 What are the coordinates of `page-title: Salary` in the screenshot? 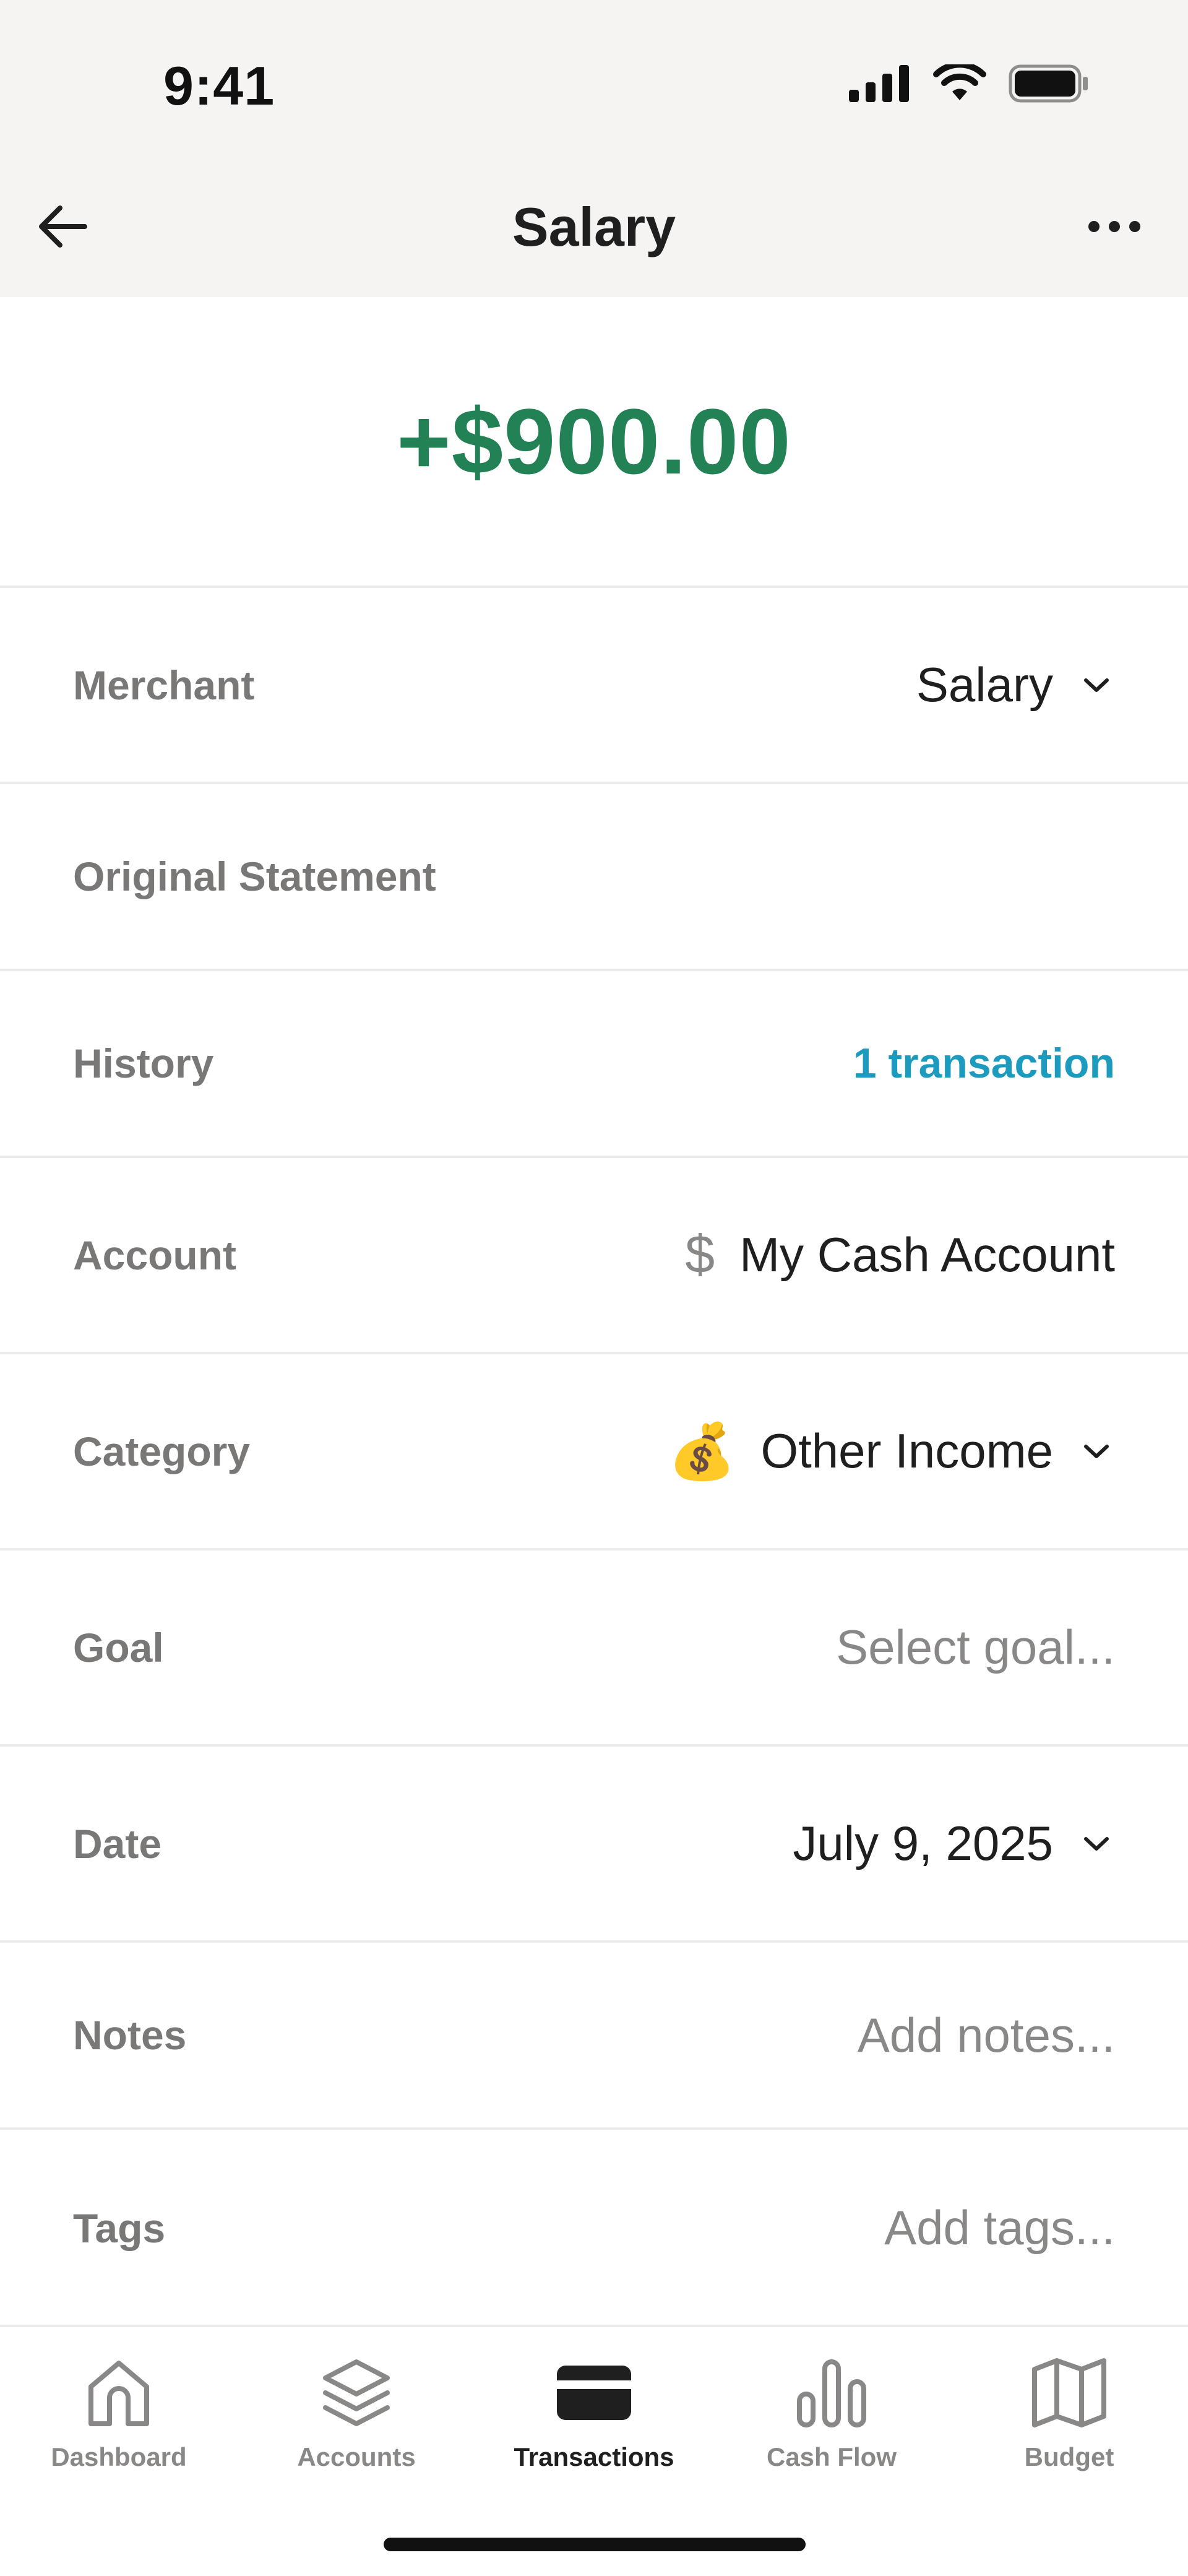 It's located at (594, 226).